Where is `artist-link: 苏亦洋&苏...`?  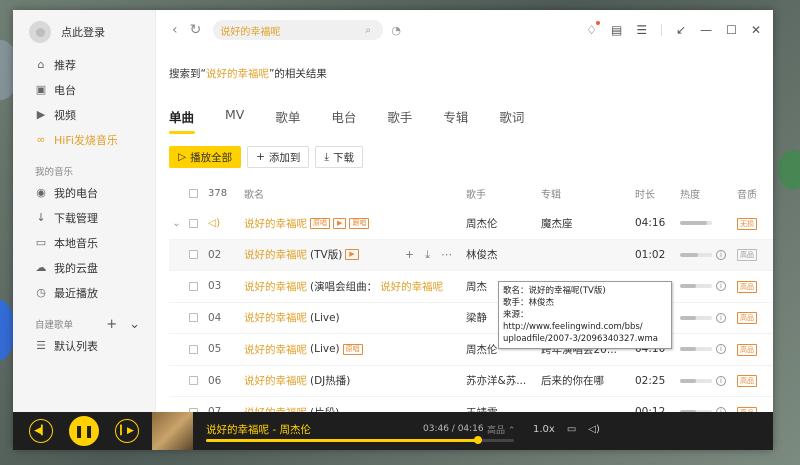 artist-link: 苏亦洋&苏... is located at coordinates (503, 380).